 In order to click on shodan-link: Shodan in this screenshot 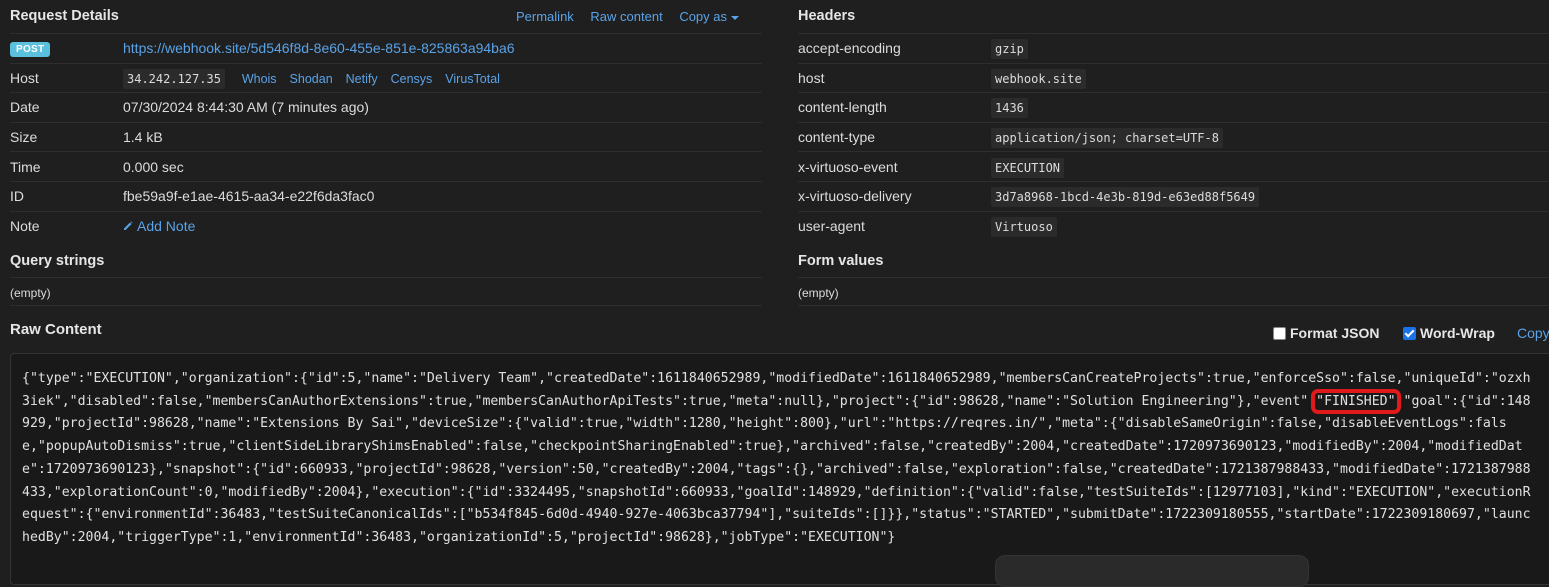, I will do `click(311, 79)`.